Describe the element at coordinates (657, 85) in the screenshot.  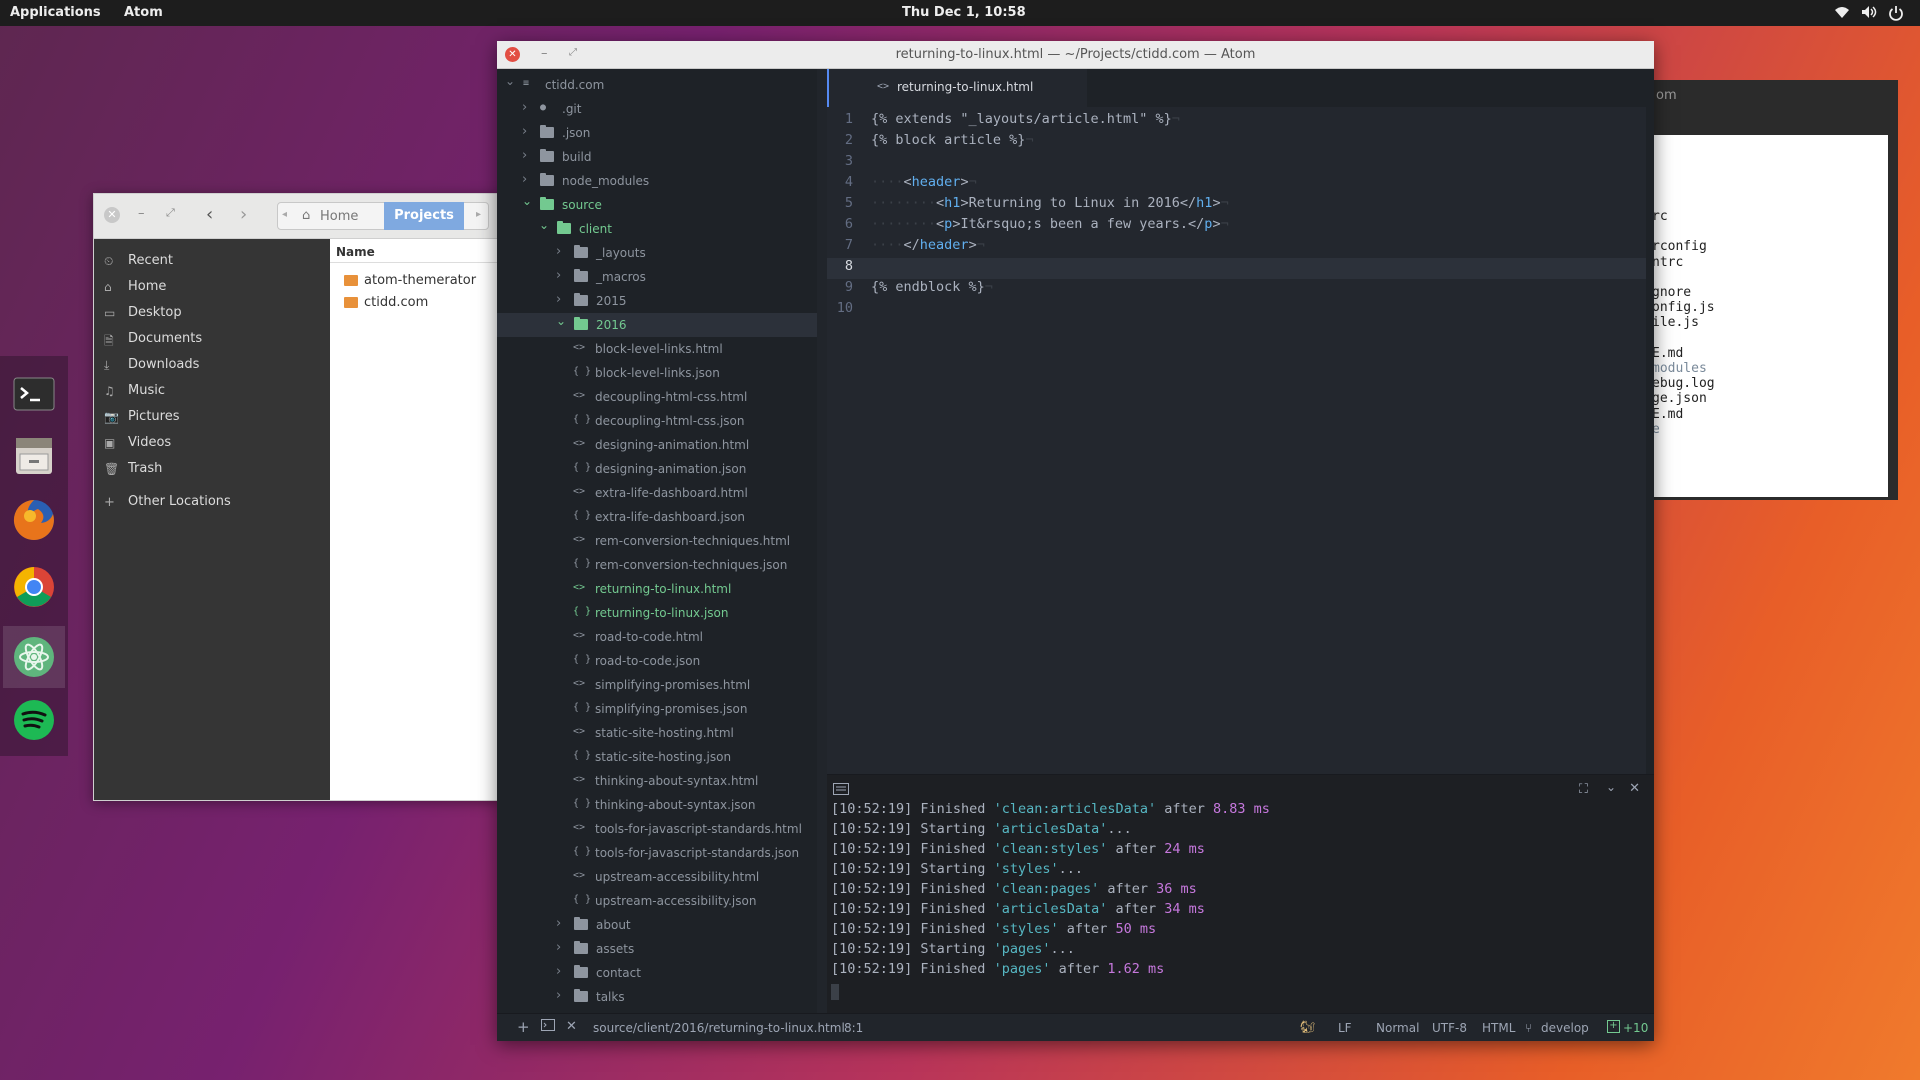
I see `tree-item: ⌄ ≡ ctidd.com` at that location.